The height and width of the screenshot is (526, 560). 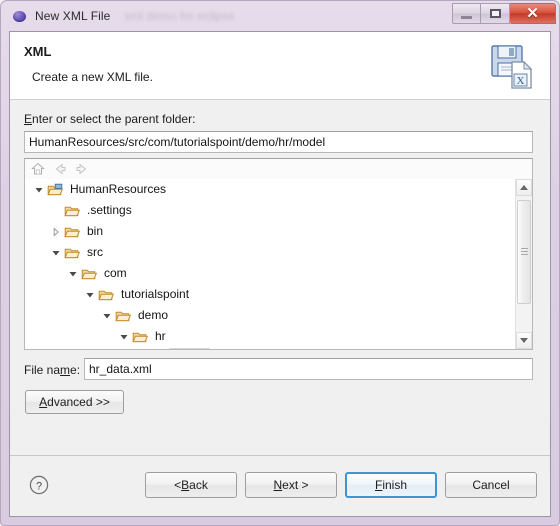 What do you see at coordinates (341, 485) in the screenshot?
I see `footer-button-group: < Back Next > Finish Cancel` at bounding box center [341, 485].